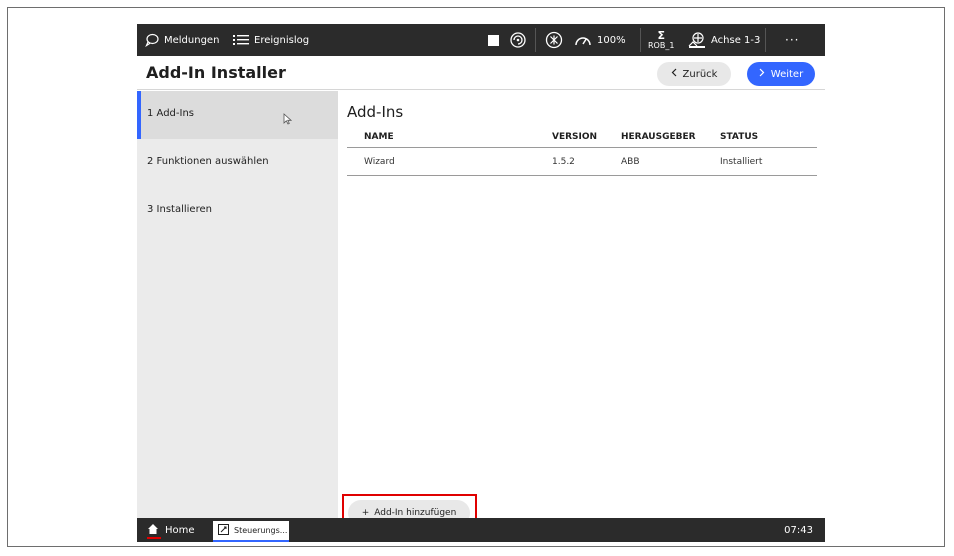 This screenshot has height=556, width=954. Describe the element at coordinates (798, 530) in the screenshot. I see `clock: 07:43` at that location.